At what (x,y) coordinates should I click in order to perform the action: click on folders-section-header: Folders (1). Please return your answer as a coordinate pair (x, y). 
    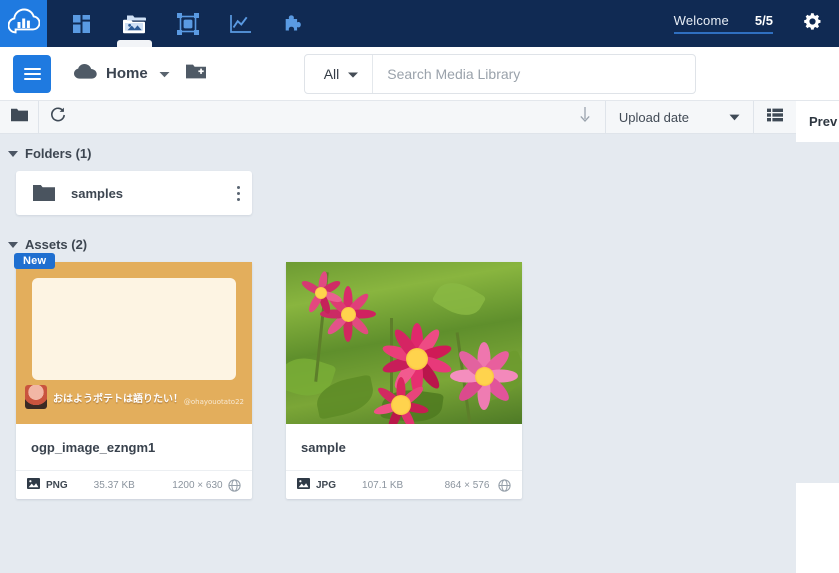
    Looking at the image, I should click on (398, 147).